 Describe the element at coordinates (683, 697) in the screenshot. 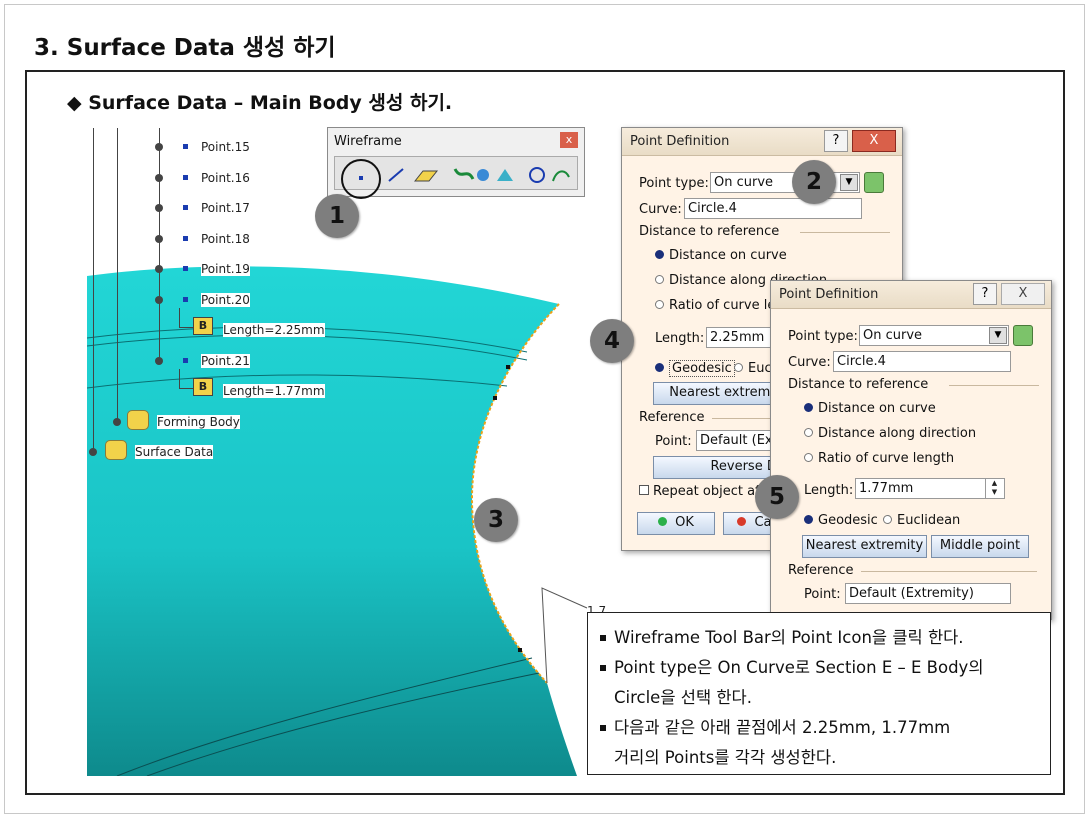

I see `note-item-continued: Circle을 선택 한다.` at that location.